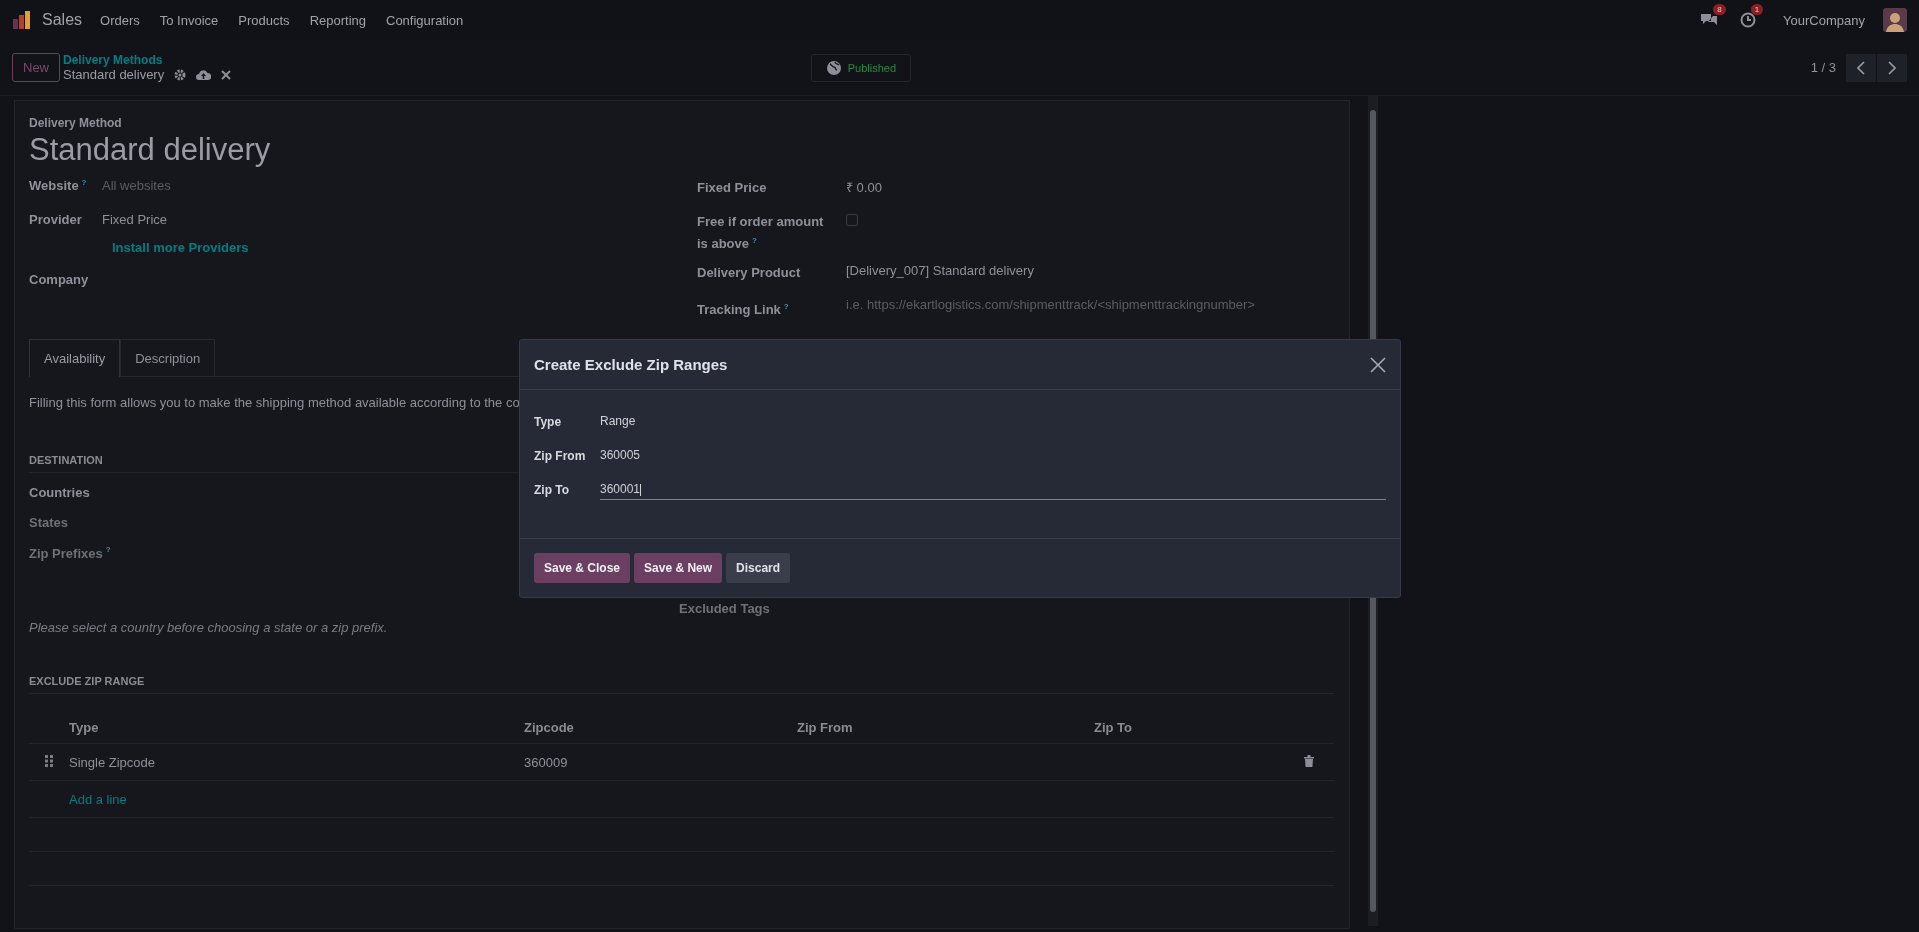 This screenshot has height=932, width=1919. What do you see at coordinates (425, 20) in the screenshot?
I see `menu-item: Configuration` at bounding box center [425, 20].